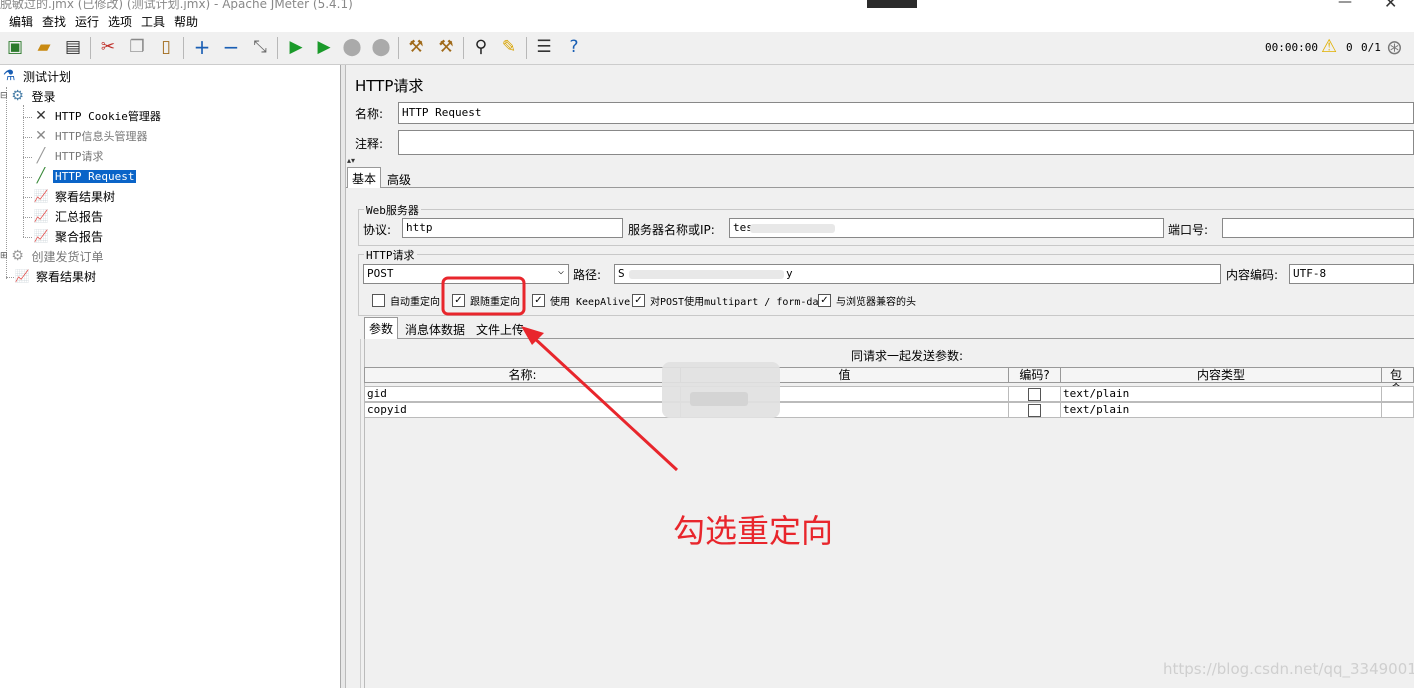 The height and width of the screenshot is (688, 1414). What do you see at coordinates (483, 296) in the screenshot?
I see `highlight-box` at bounding box center [483, 296].